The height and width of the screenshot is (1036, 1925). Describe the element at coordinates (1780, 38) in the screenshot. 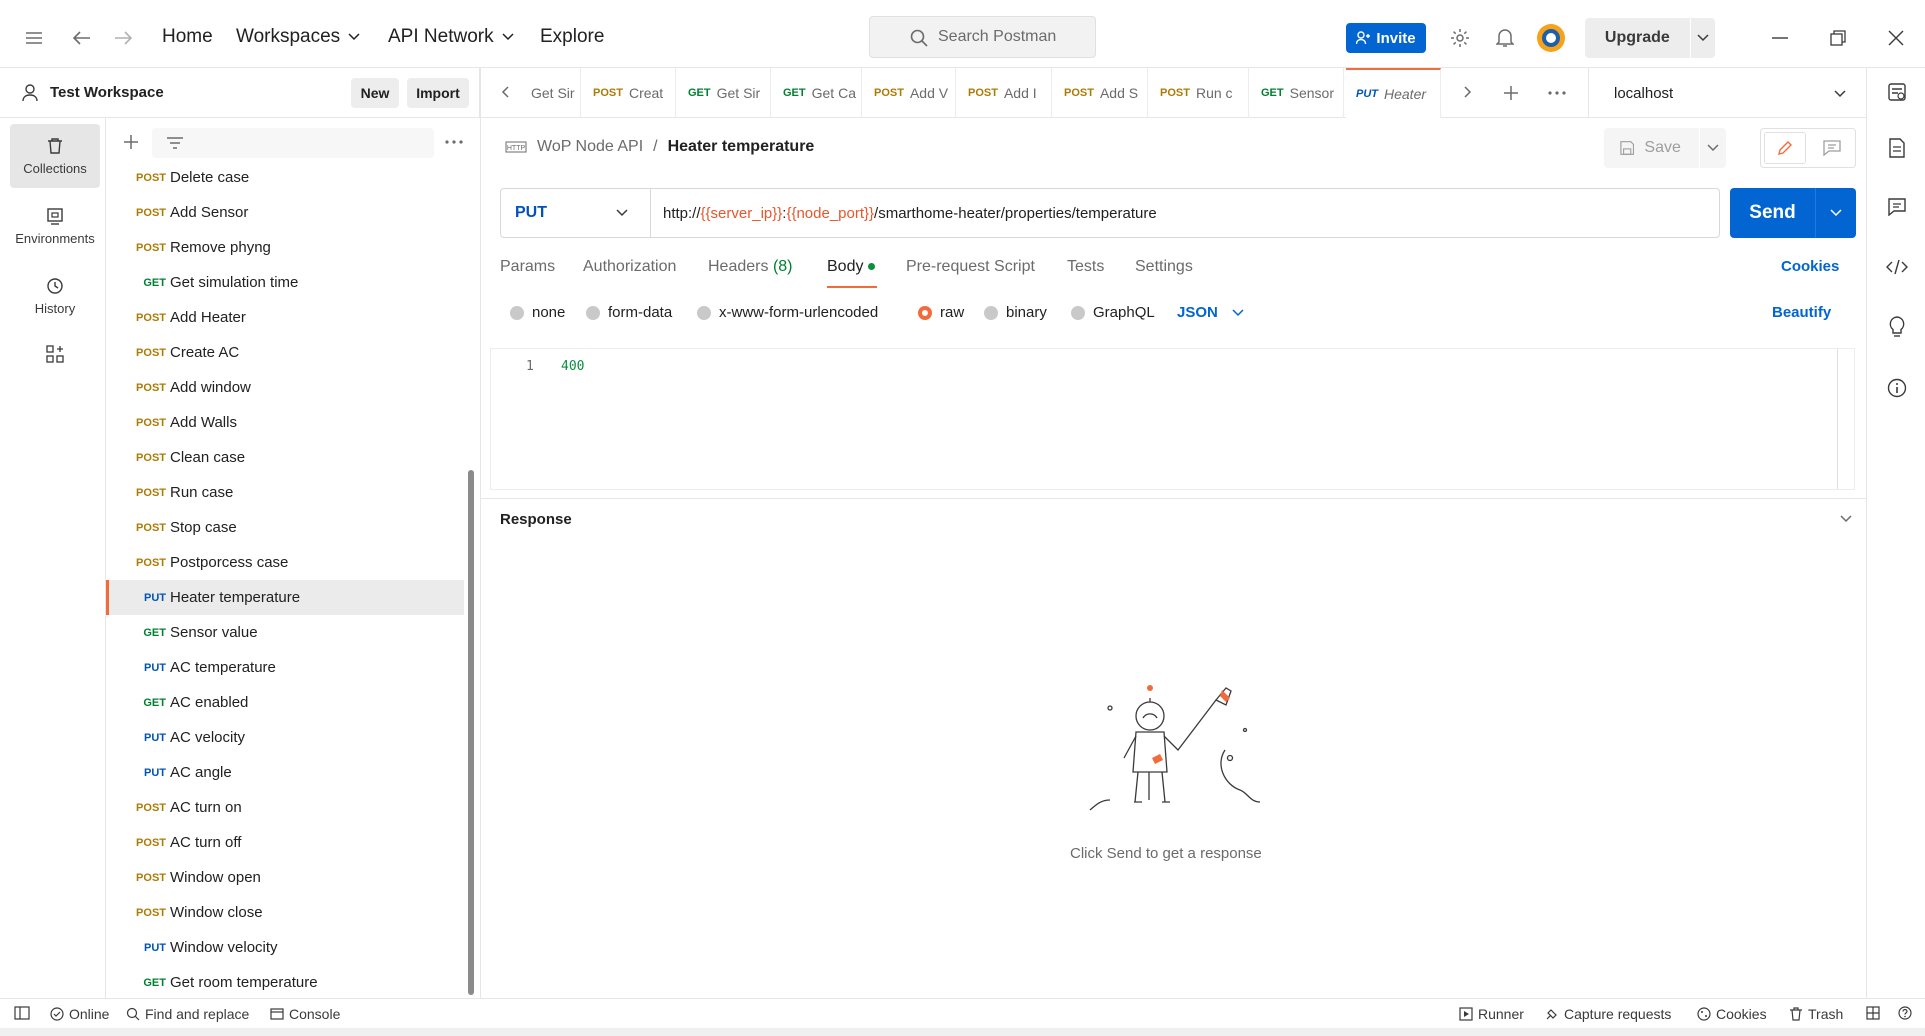

I see `minimize-icon` at that location.